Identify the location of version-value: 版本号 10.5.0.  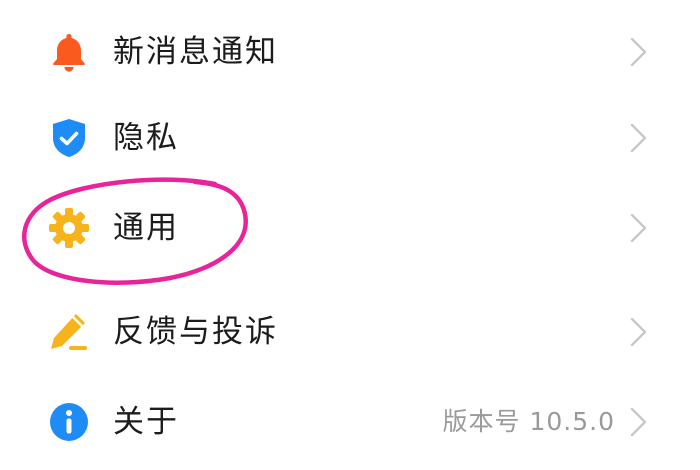
(528, 421).